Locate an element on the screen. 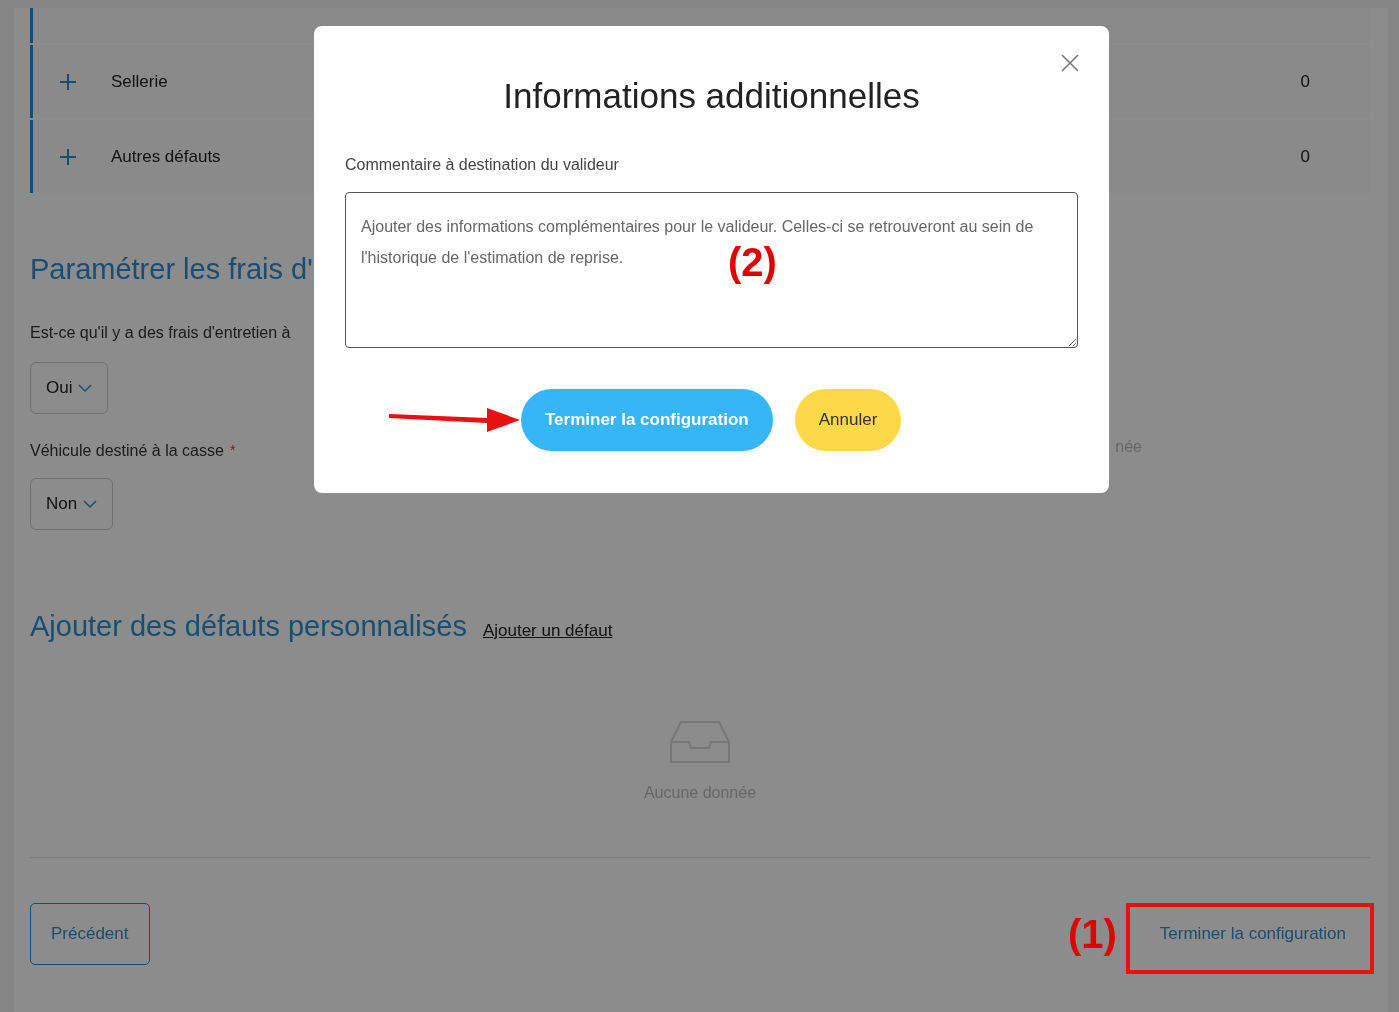 This screenshot has width=1399, height=1012. close-icon is located at coordinates (1070, 63).